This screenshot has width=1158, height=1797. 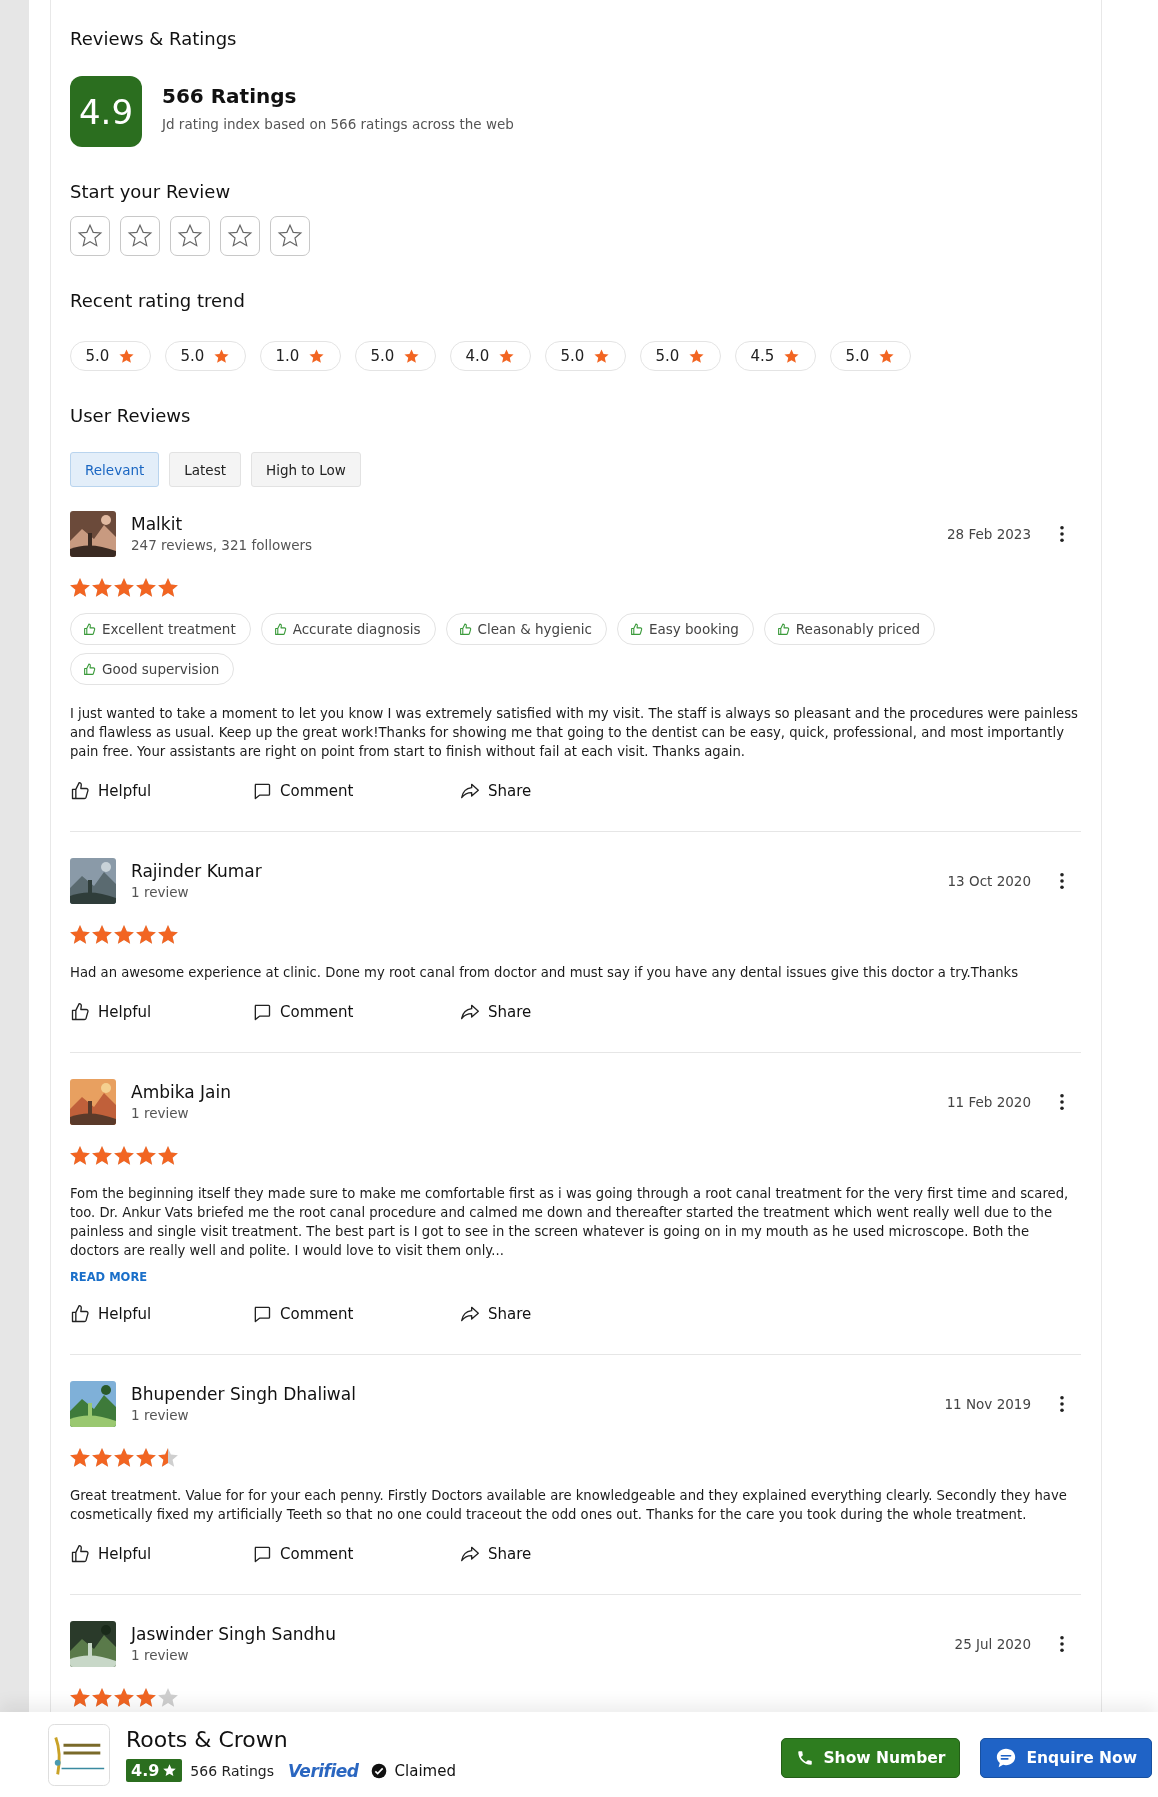 What do you see at coordinates (323, 1770) in the screenshot?
I see `verified-label: Verified` at bounding box center [323, 1770].